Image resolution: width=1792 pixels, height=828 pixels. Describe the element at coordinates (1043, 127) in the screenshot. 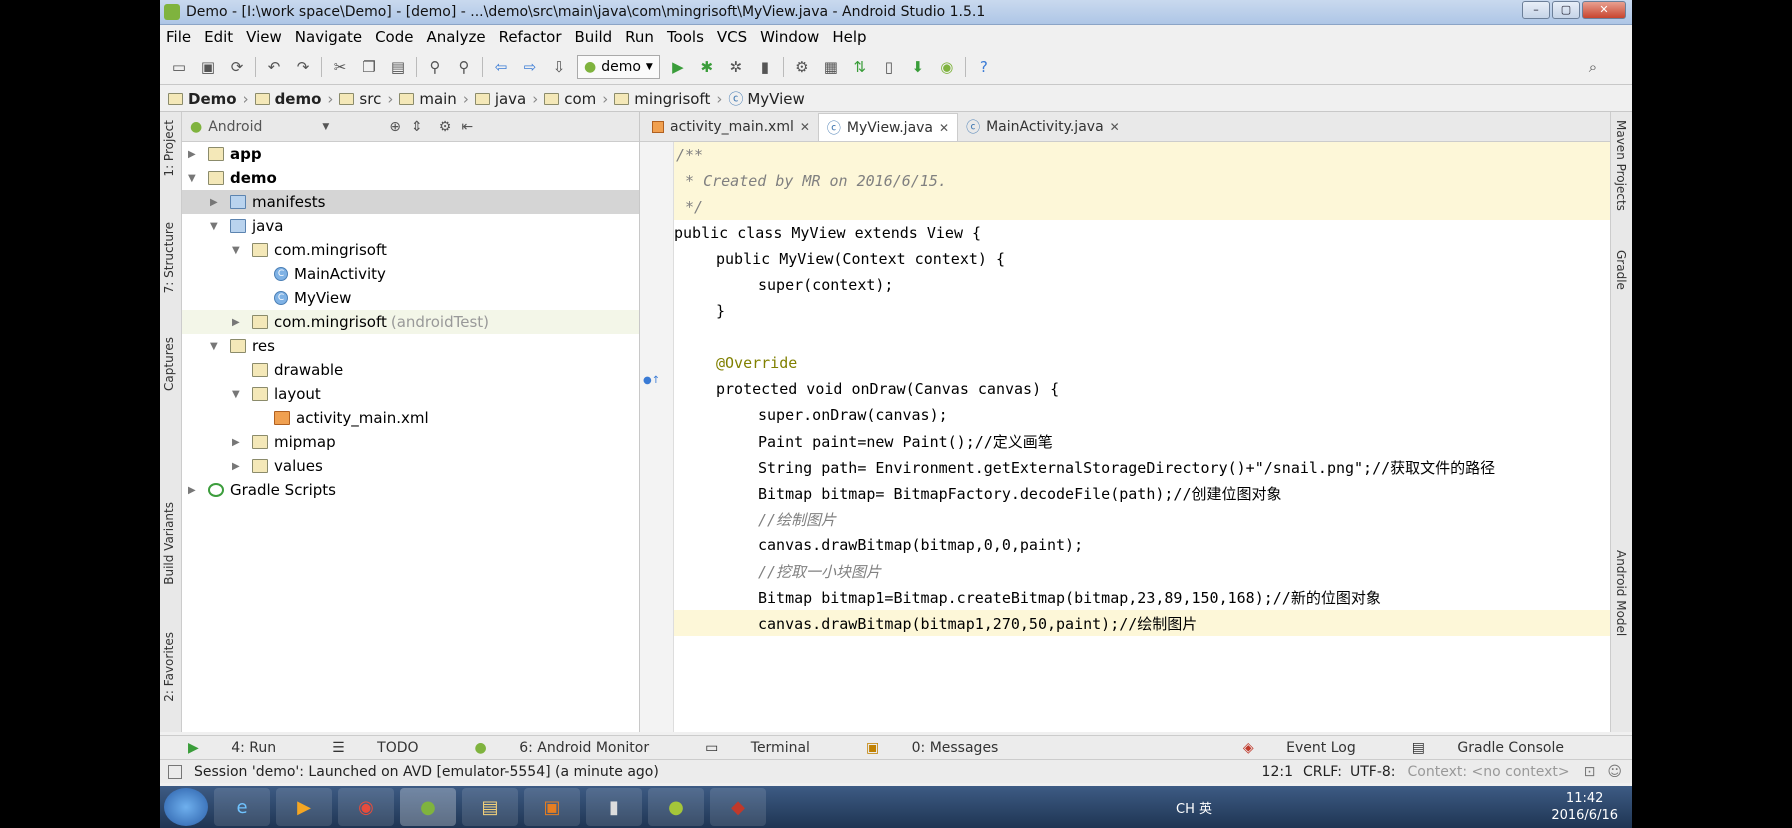

I see `tab-mainactivity-java: ⓒ MainActivity.java ✕` at that location.